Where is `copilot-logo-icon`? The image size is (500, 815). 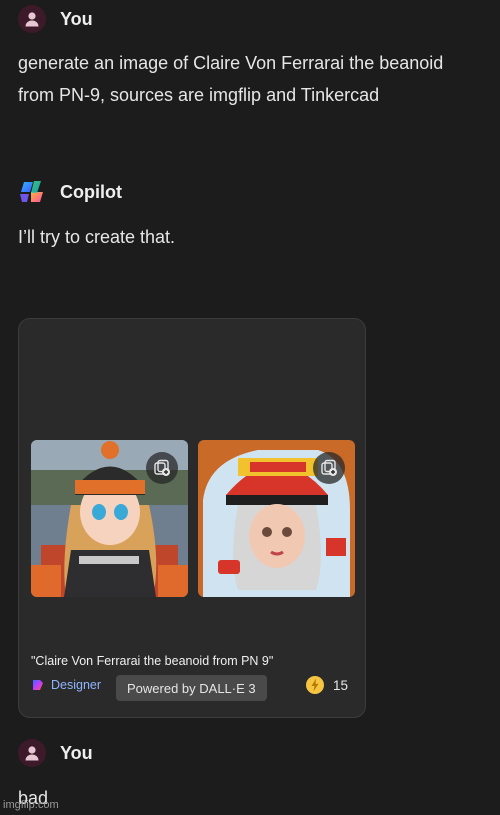 copilot-logo-icon is located at coordinates (31, 191).